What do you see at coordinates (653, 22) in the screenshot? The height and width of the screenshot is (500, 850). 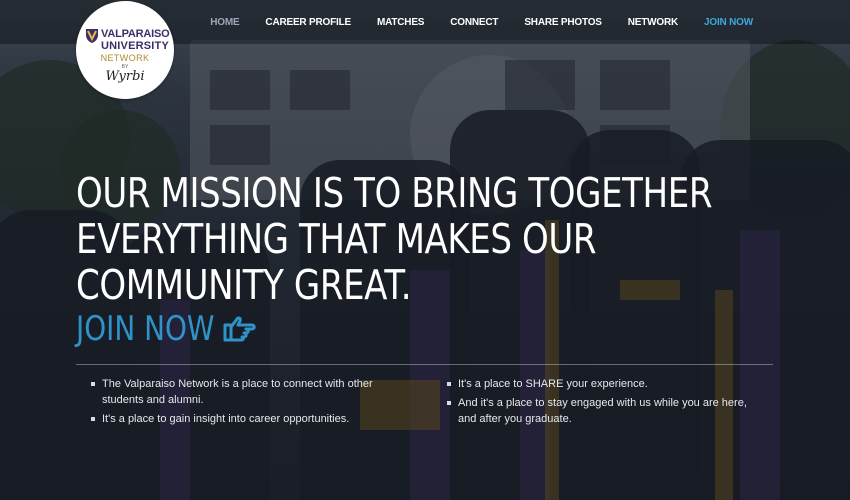 I see `nav-network: NETWORK` at bounding box center [653, 22].